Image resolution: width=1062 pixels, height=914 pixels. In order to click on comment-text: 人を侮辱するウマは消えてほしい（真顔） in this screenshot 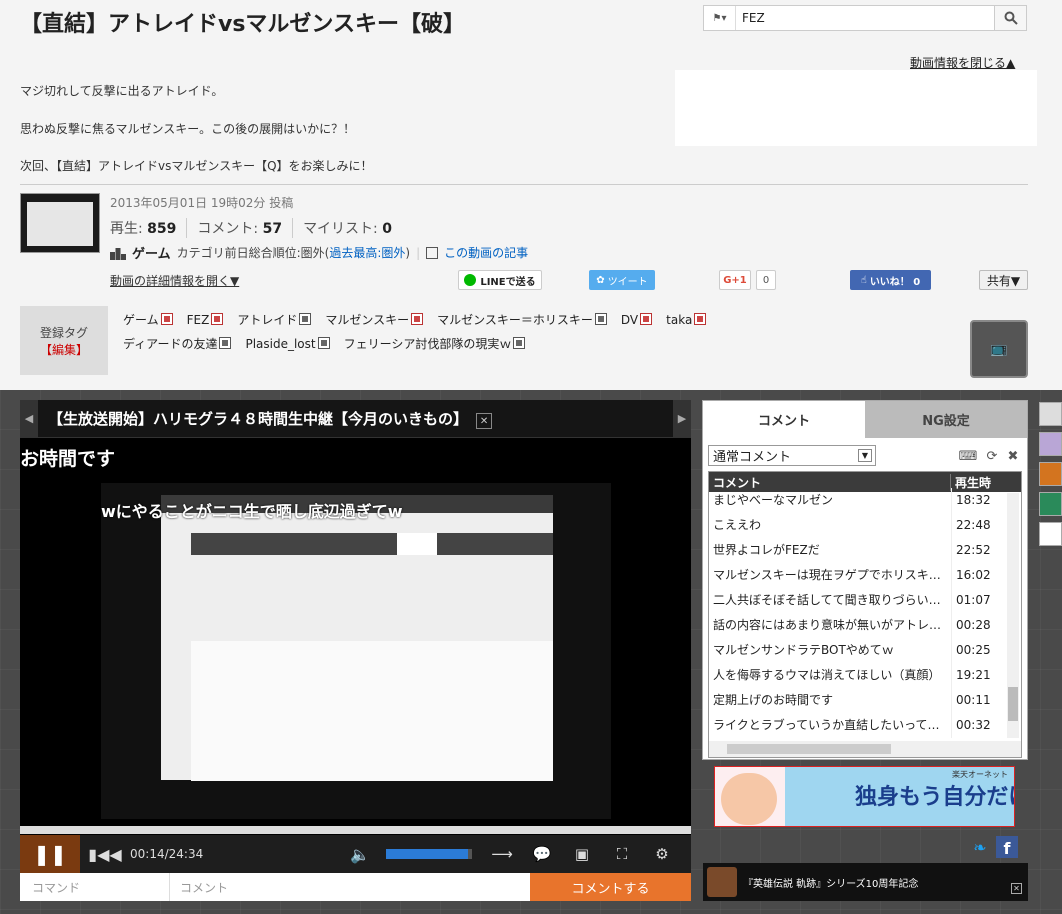, I will do `click(827, 675)`.